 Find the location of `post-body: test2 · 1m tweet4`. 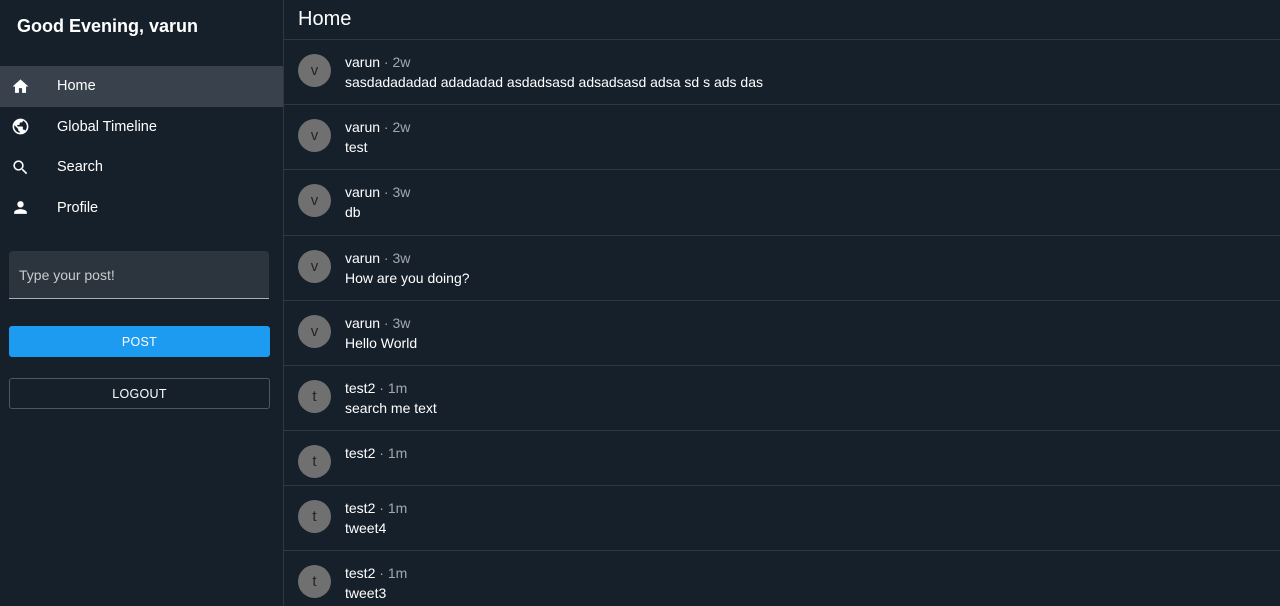

post-body: test2 · 1m tweet4 is located at coordinates (376, 525).